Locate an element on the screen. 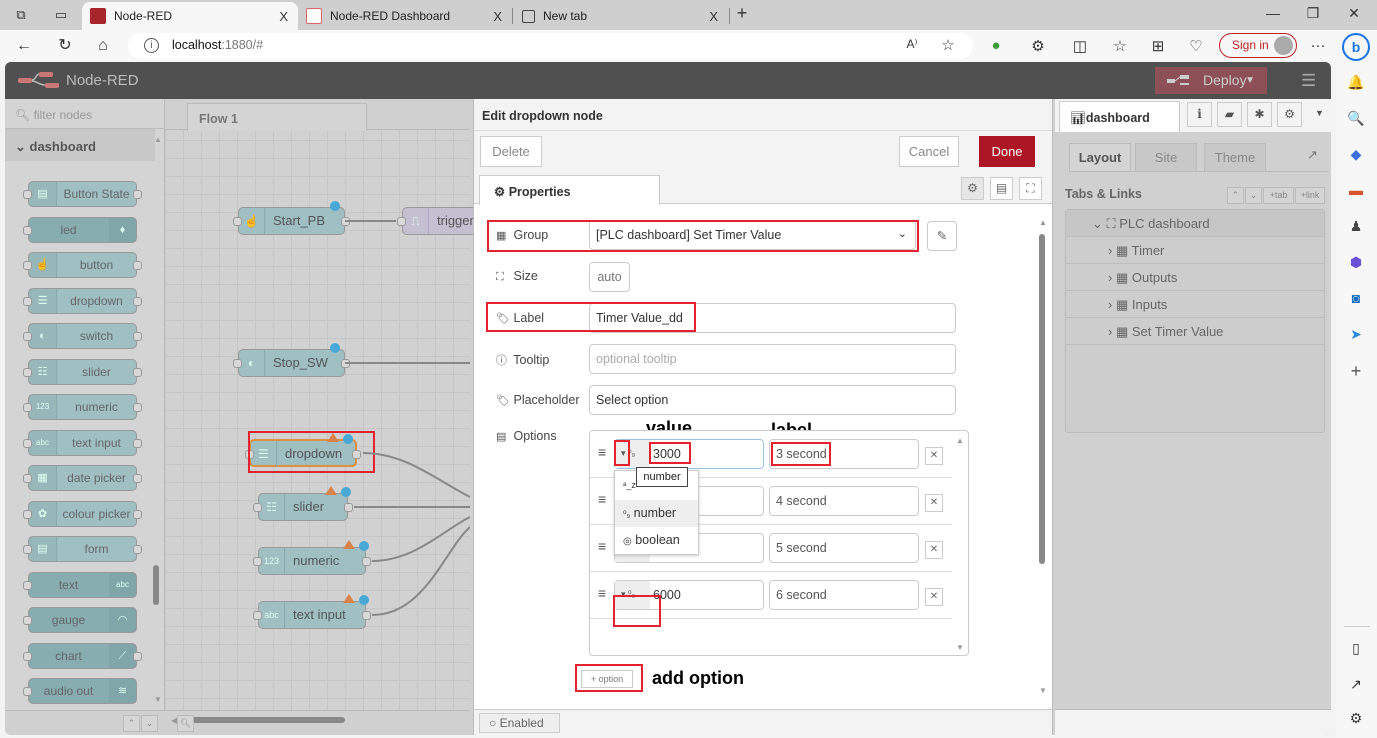  search-flows-icon: 🔍︎ is located at coordinates (185, 723).